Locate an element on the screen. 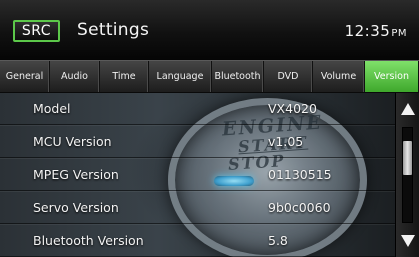  version-row-mcu: MCU Version v1.05 is located at coordinates (197, 142).